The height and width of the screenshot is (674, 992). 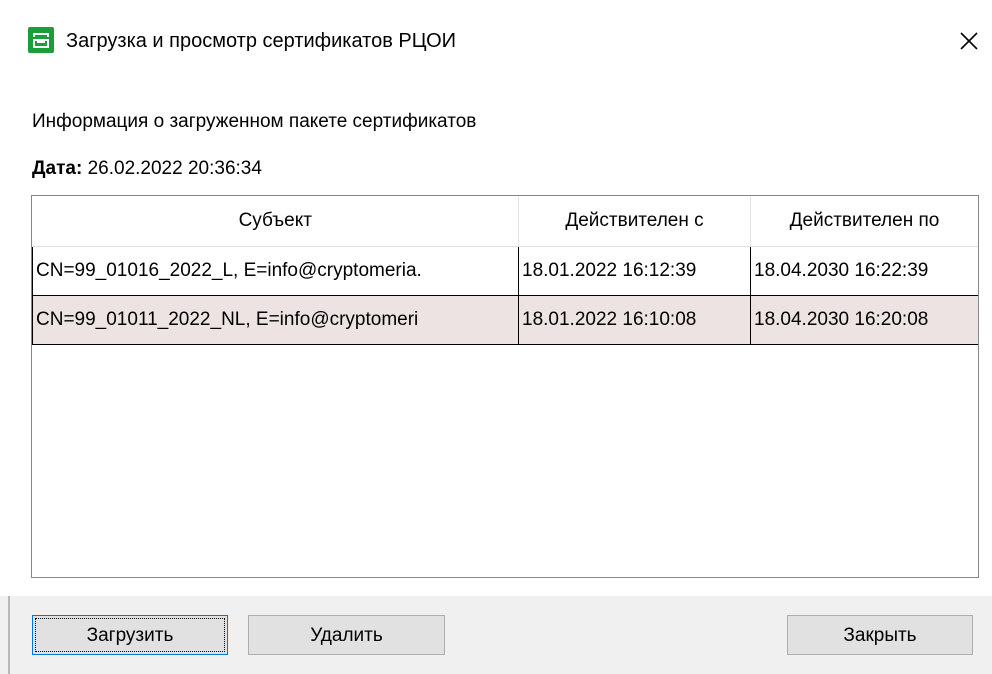 What do you see at coordinates (261, 41) in the screenshot?
I see `window-title: Загрузка и просмотр сертификатов РЦОИ` at bounding box center [261, 41].